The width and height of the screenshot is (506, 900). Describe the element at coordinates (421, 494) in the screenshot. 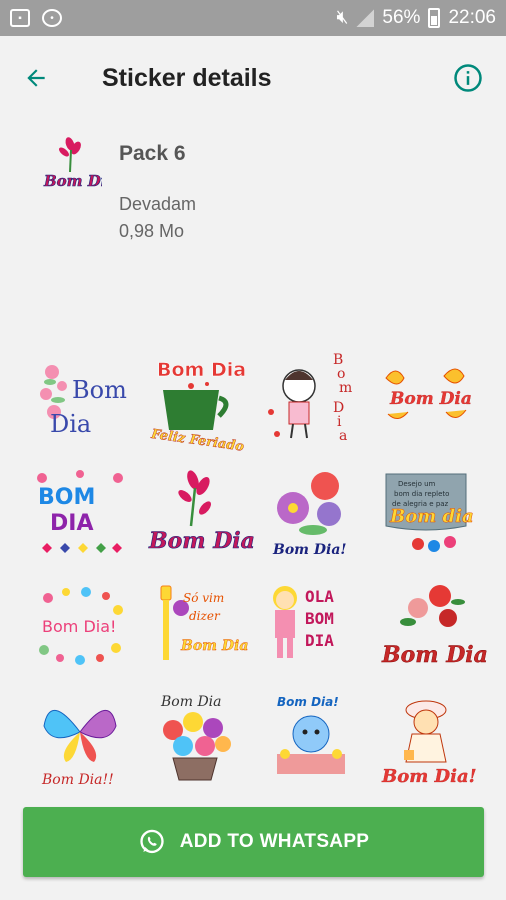

I see `svg-text: bom dia repleto` at that location.